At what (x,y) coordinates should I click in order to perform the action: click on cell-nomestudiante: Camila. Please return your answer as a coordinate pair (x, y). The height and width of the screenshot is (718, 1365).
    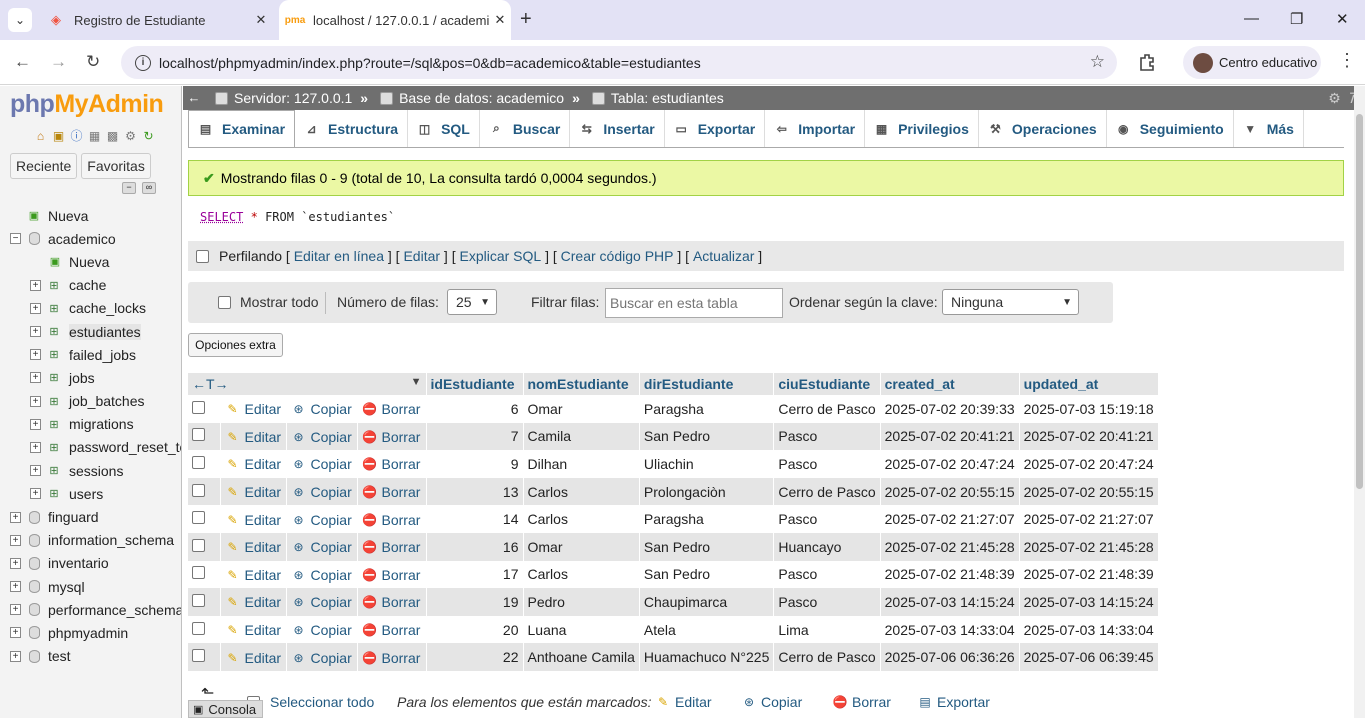
    Looking at the image, I should click on (581, 436).